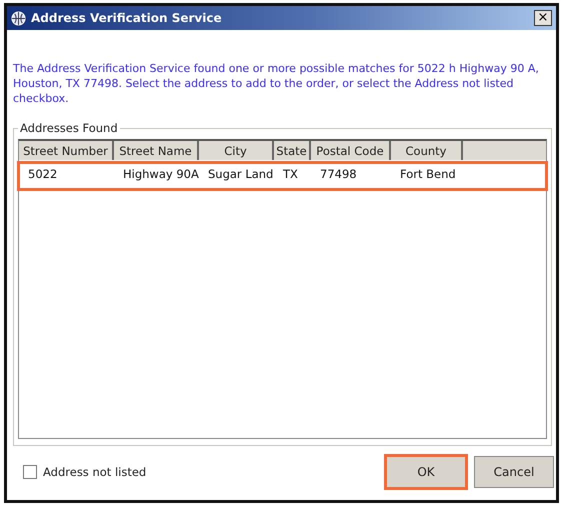 This screenshot has width=563, height=508. I want to click on column-header: Postal Code, so click(351, 150).